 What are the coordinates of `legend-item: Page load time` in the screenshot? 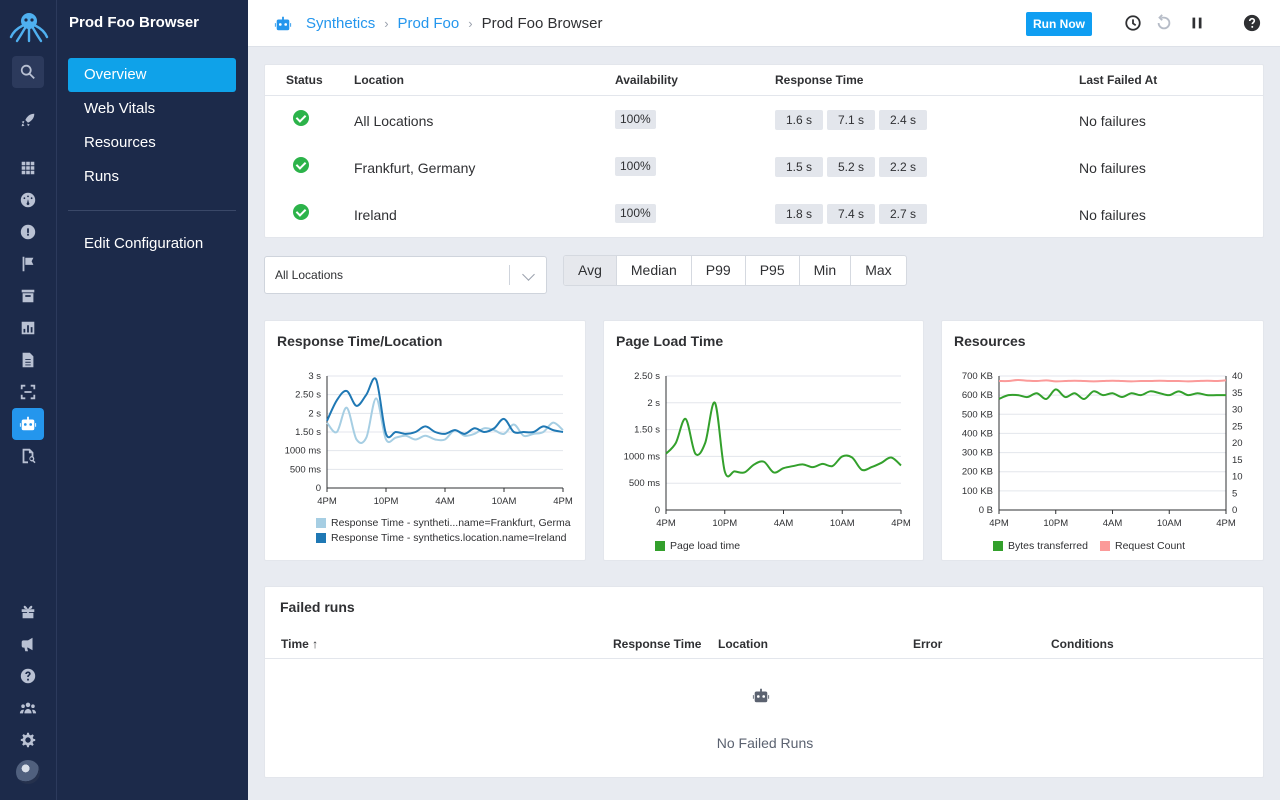 It's located at (697, 546).